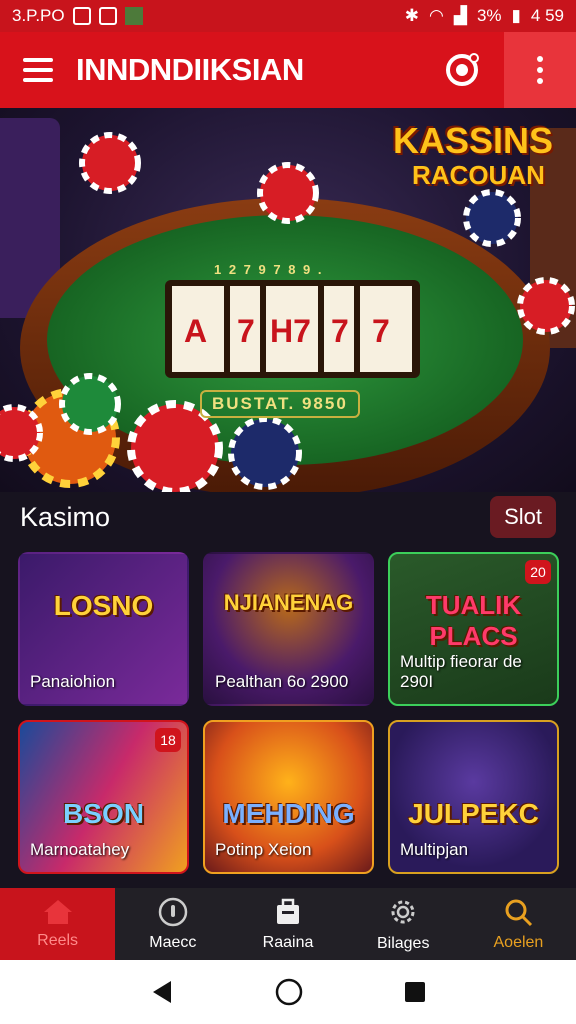 The height and width of the screenshot is (1024, 576). What do you see at coordinates (288, 797) in the screenshot?
I see `game-card: MEHDING Potinp Xeion` at bounding box center [288, 797].